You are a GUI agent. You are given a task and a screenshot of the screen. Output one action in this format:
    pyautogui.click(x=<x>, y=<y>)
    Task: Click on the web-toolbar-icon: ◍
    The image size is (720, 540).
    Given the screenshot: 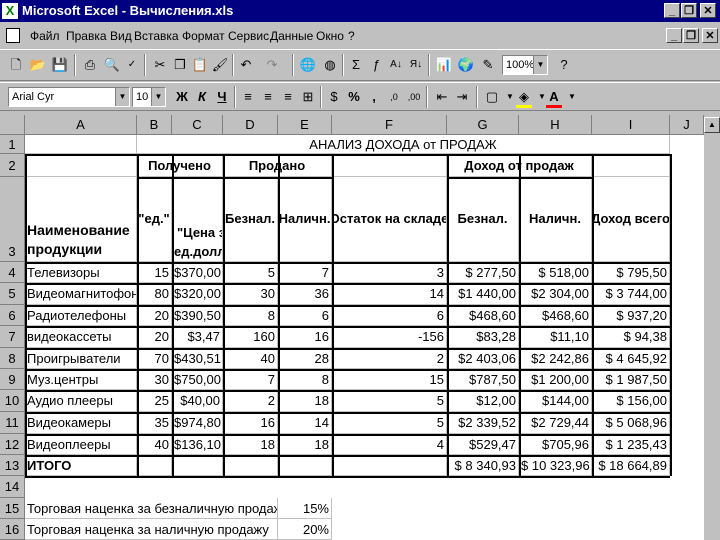 What is the action you would take?
    pyautogui.click(x=330, y=65)
    